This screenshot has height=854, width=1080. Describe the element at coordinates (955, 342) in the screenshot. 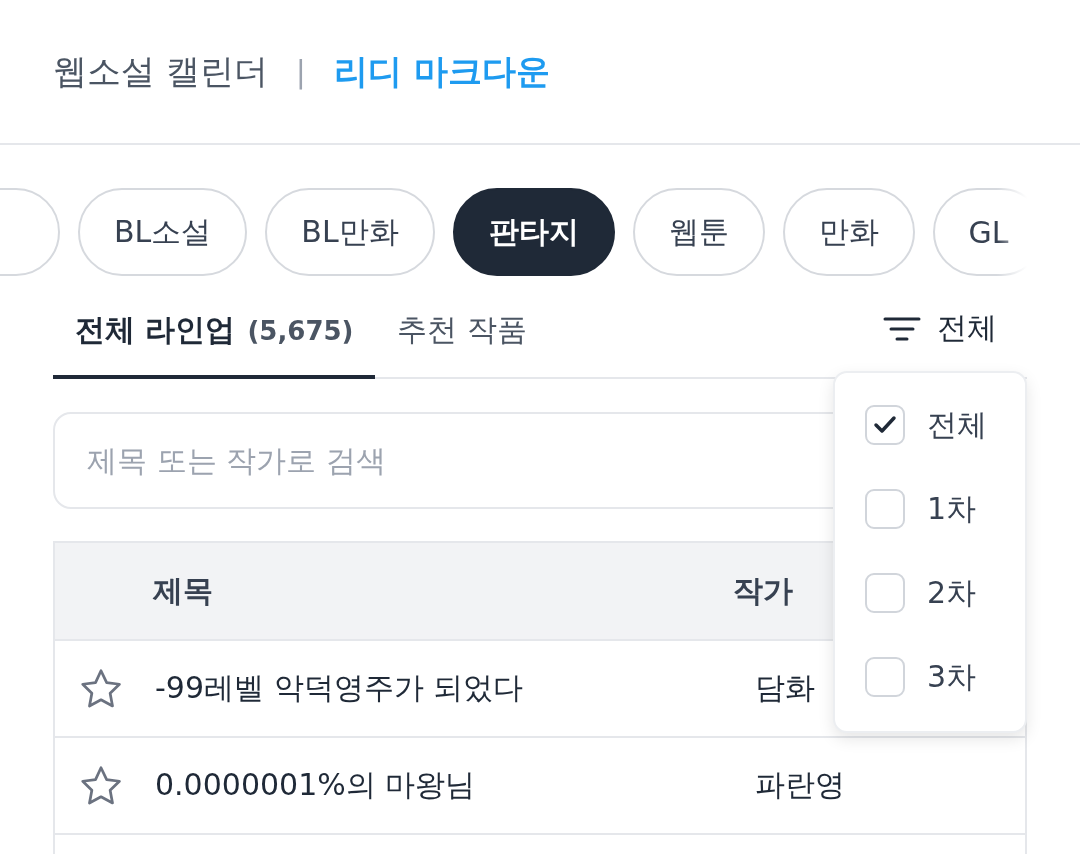

I see `filter-button: 전체` at that location.